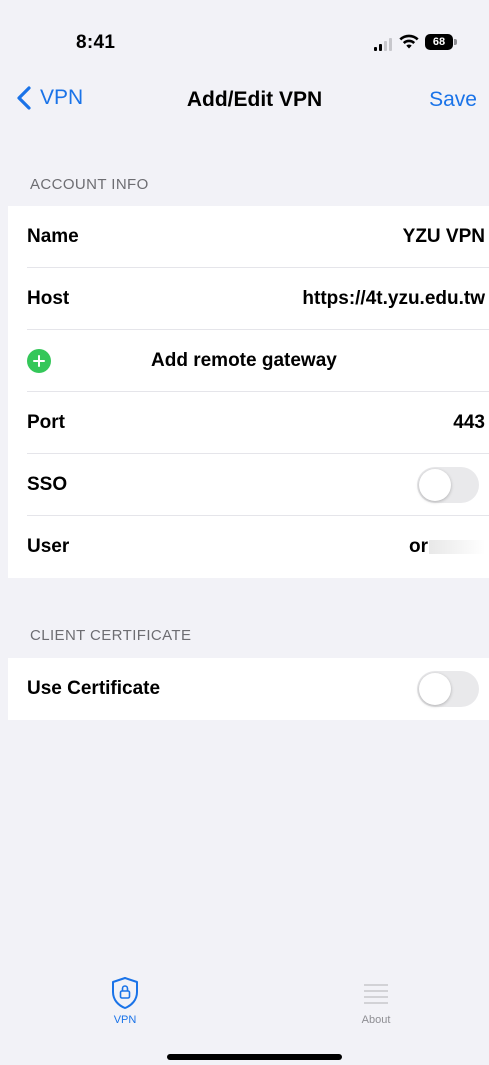 Image resolution: width=489 pixels, height=1065 pixels. What do you see at coordinates (111, 635) in the screenshot?
I see `client-certificate-header: CLIENT CERTIFICATE` at bounding box center [111, 635].